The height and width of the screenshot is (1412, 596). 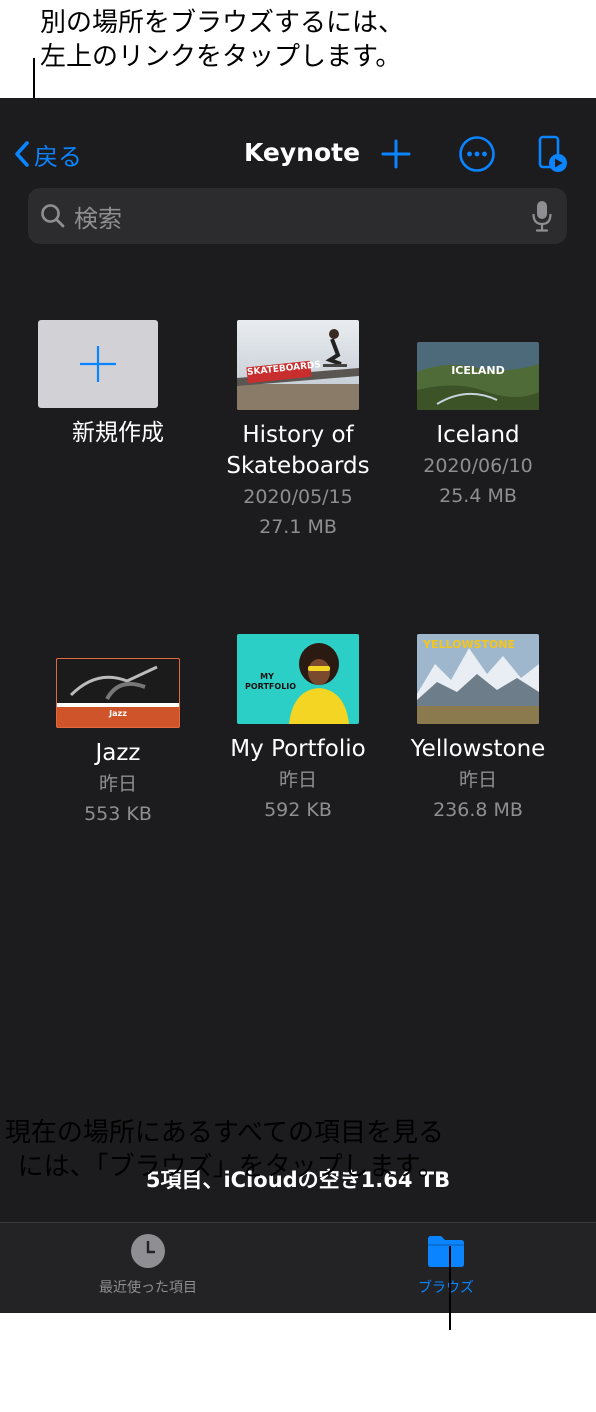 What do you see at coordinates (53, 216) in the screenshot?
I see `magnifier-icon` at bounding box center [53, 216].